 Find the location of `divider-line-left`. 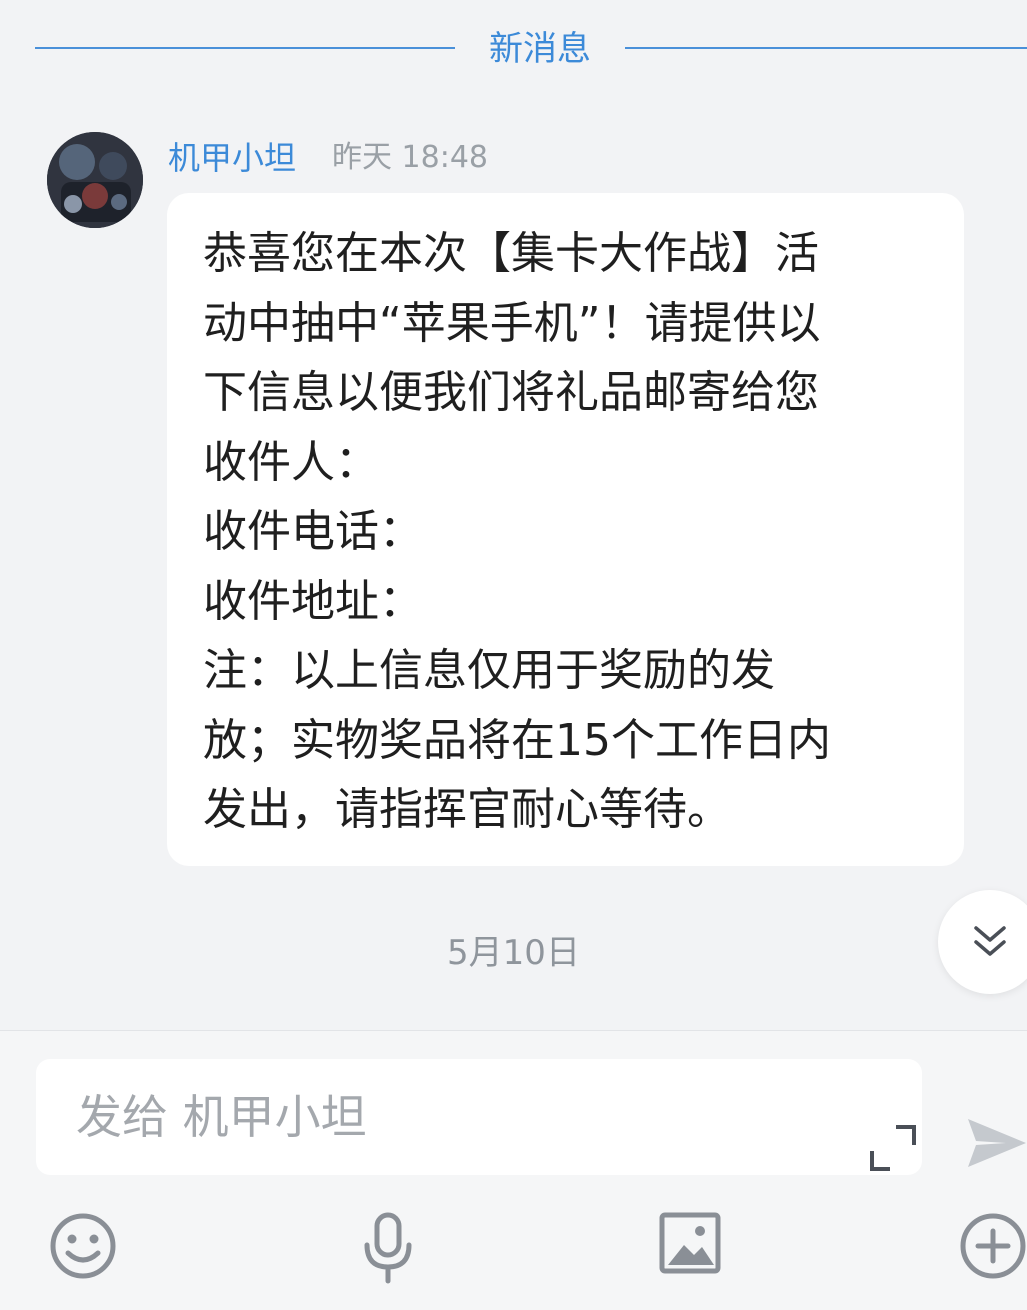

divider-line-left is located at coordinates (245, 48).